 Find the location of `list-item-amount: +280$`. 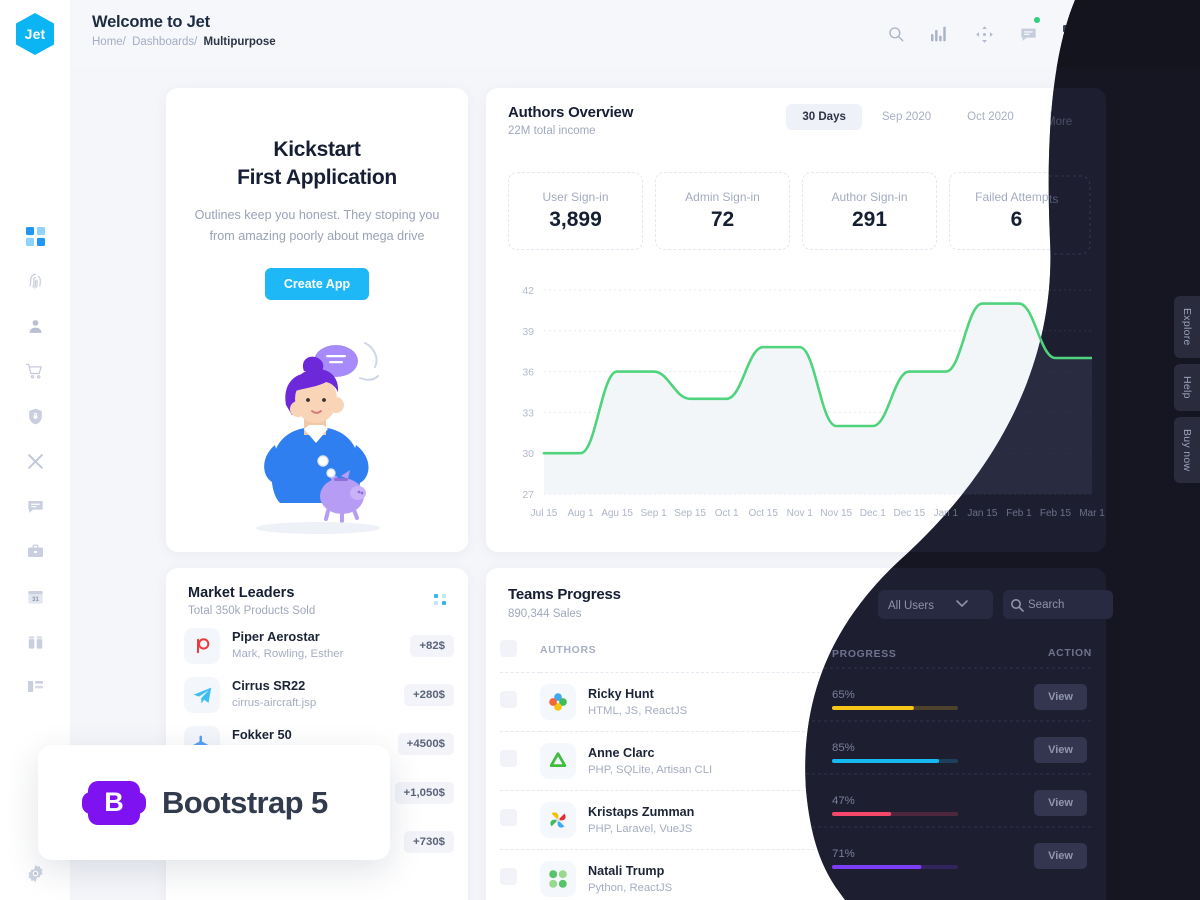

list-item-amount: +280$ is located at coordinates (429, 695).